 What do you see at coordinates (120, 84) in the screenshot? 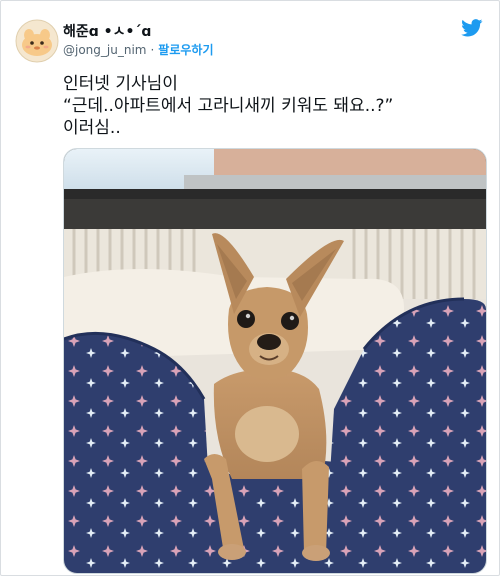
I see `tweet-line-1: 인터넷 기사님이` at bounding box center [120, 84].